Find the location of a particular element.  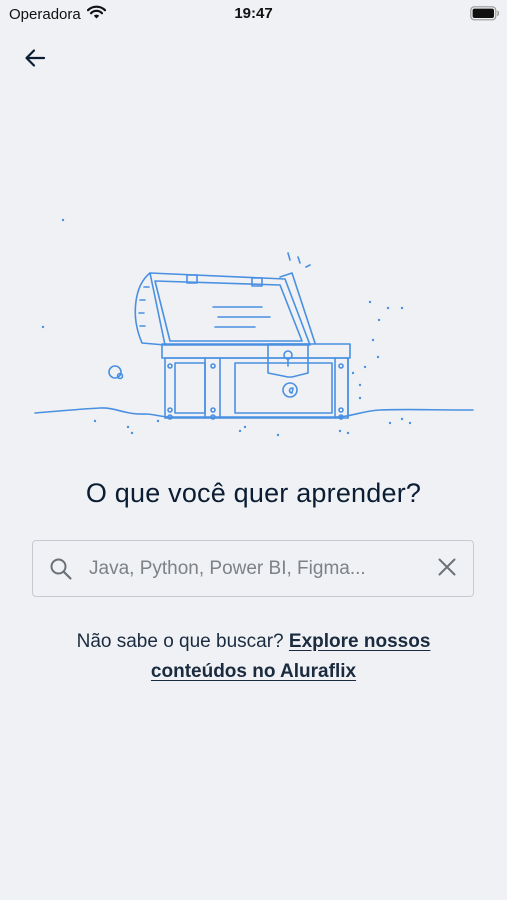

status-time: 19:47 is located at coordinates (253, 13).